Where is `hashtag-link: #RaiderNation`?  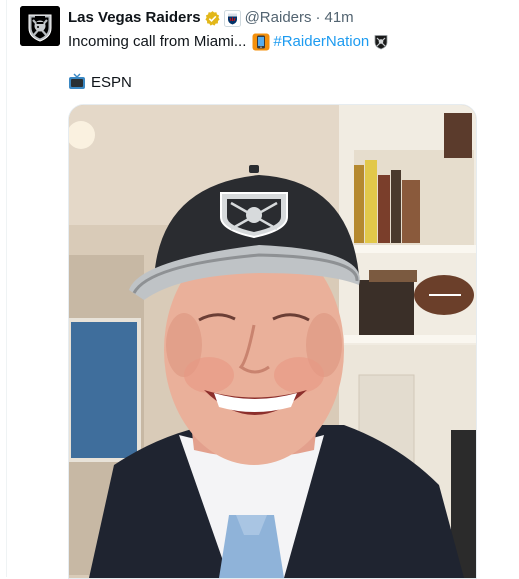 hashtag-link: #RaiderNation is located at coordinates (321, 42).